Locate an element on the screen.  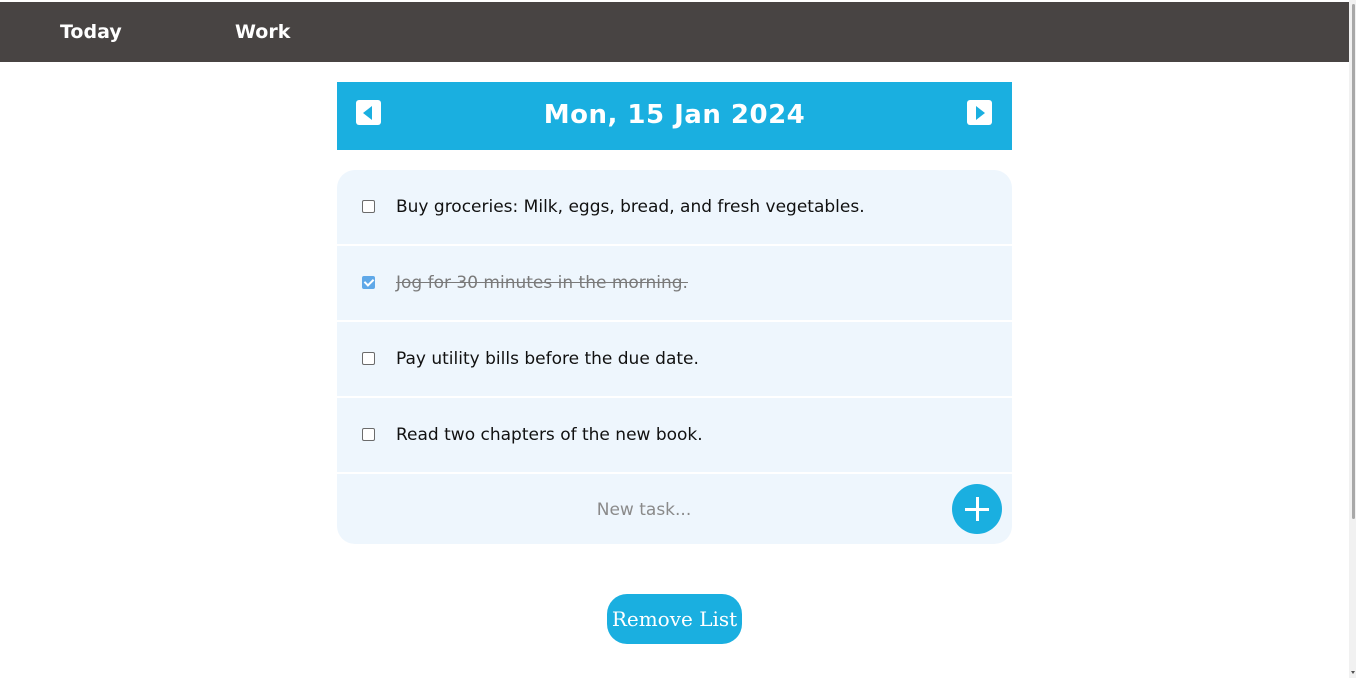
task-item: Jog for 30 minutes in the morning. is located at coordinates (674, 284).